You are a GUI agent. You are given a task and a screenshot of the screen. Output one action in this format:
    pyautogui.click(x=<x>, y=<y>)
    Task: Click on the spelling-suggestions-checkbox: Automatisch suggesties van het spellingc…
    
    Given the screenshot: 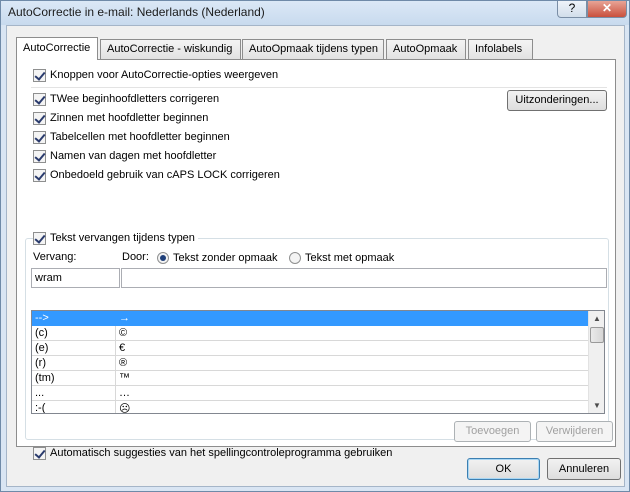 What is the action you would take?
    pyautogui.click(x=212, y=453)
    